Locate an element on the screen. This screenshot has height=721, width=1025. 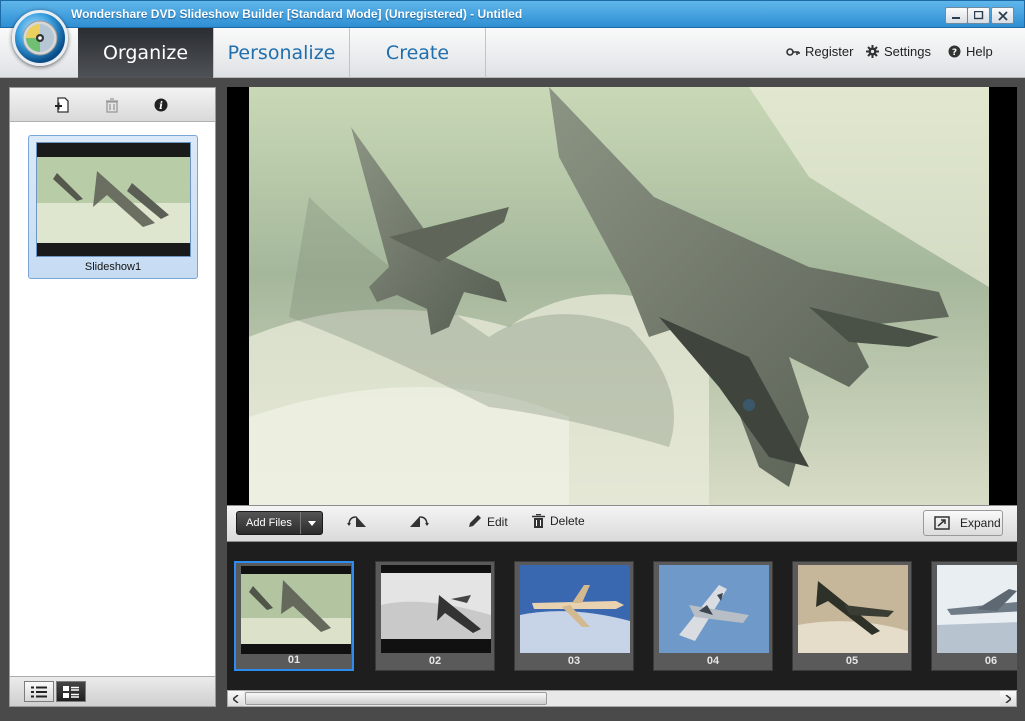
add-slideshow-button is located at coordinates (62, 105).